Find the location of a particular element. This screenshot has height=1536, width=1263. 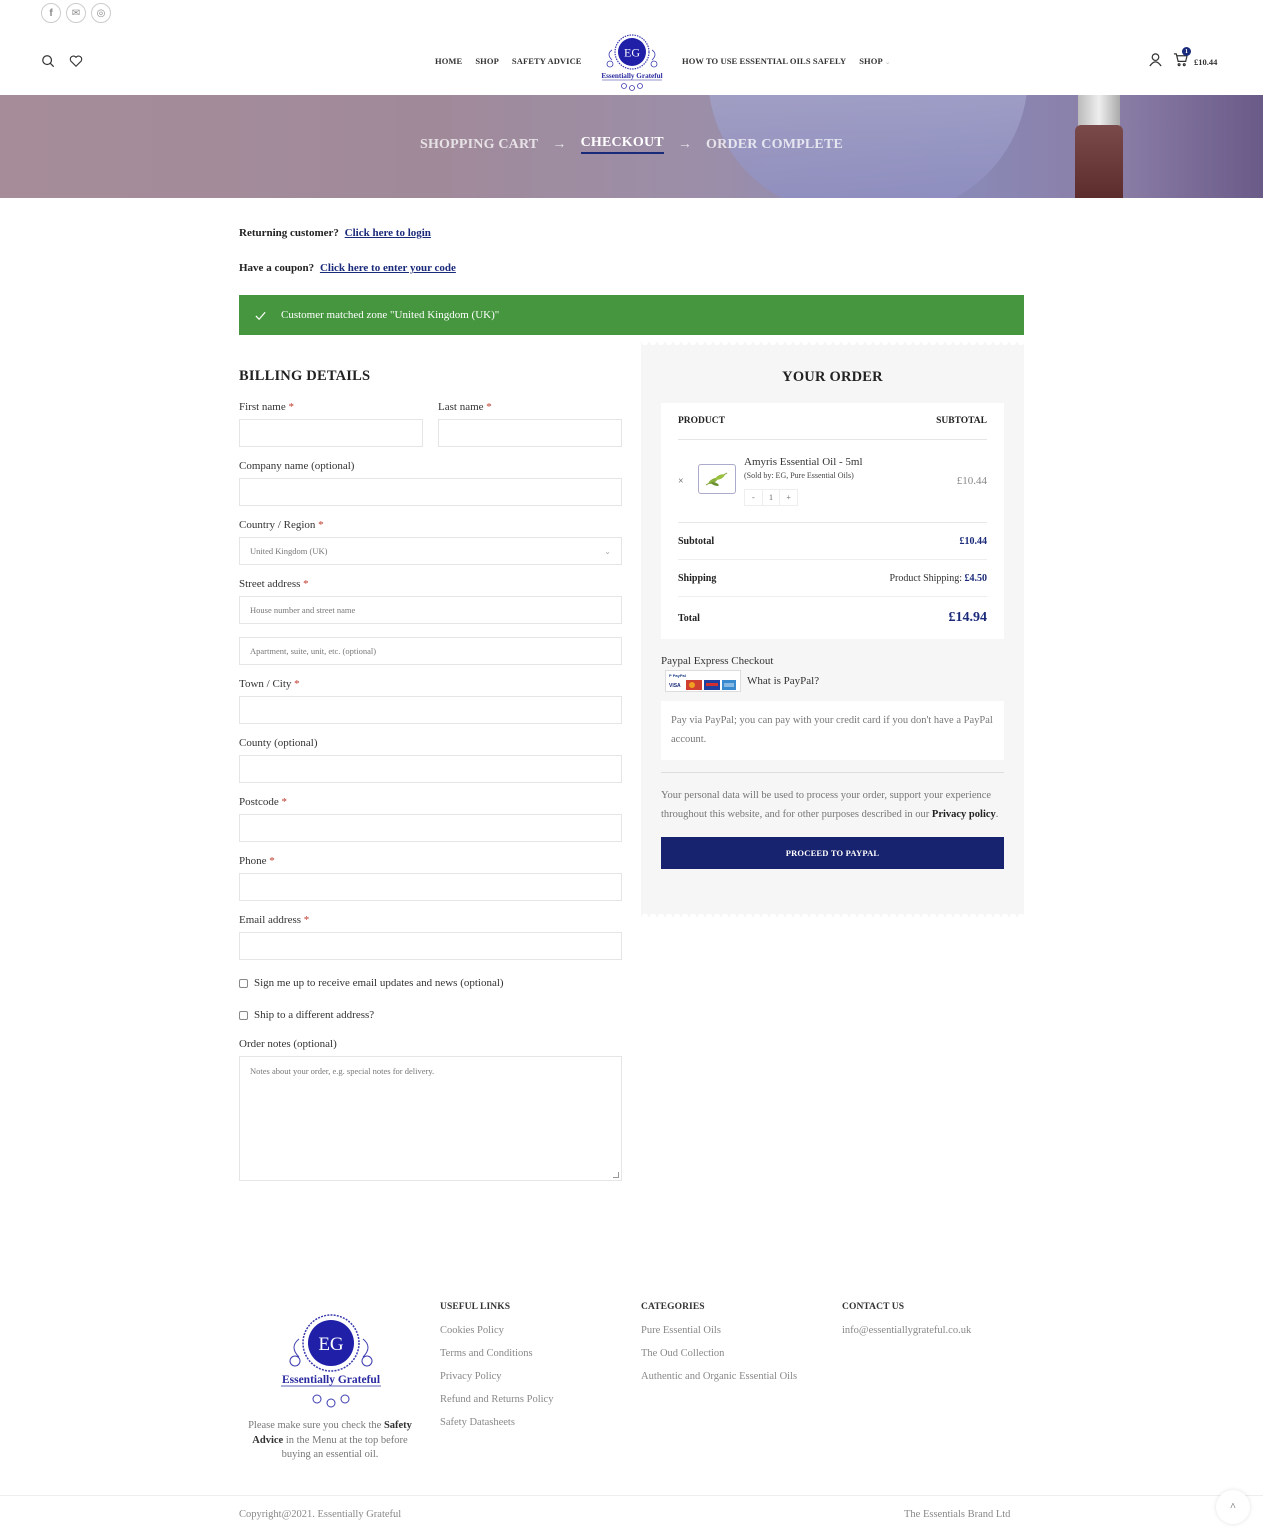

shipping-method: Product Shipping: is located at coordinates (925, 578).